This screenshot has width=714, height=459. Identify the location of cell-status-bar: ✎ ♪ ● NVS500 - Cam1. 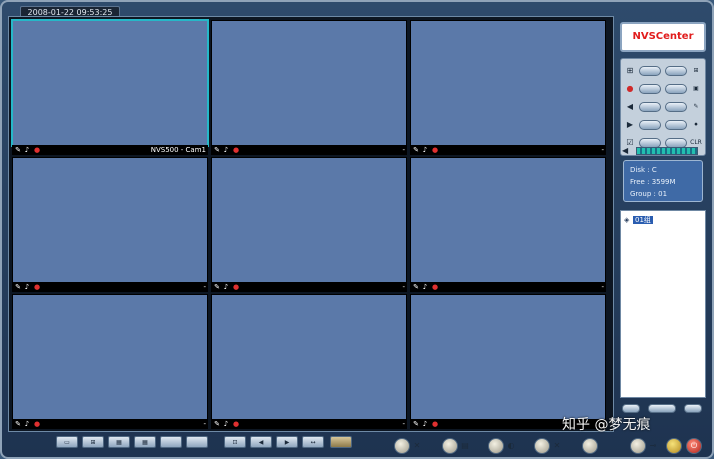
(110, 150).